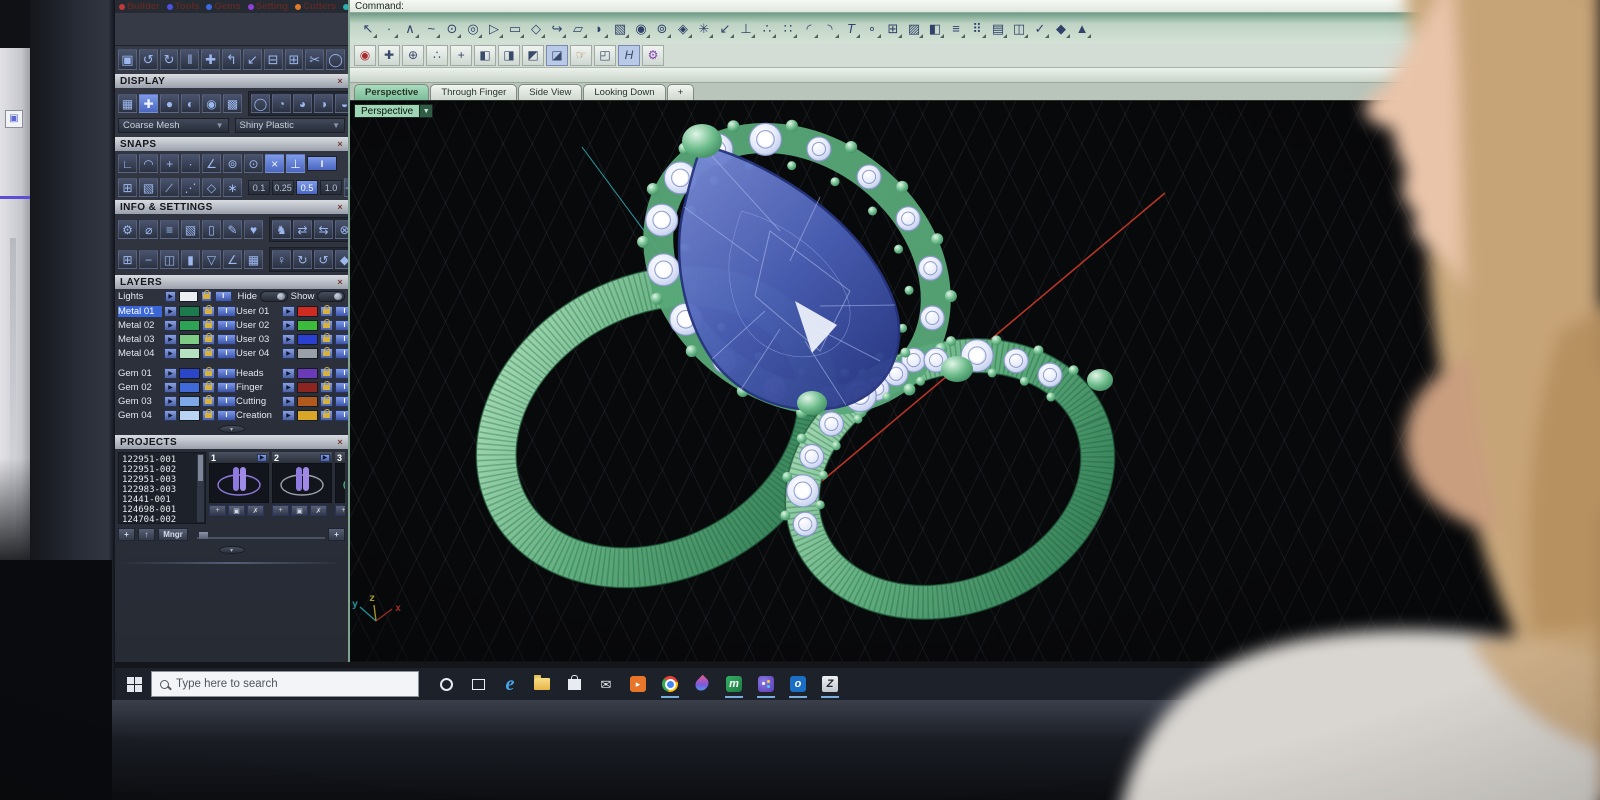  Describe the element at coordinates (127, 103) in the screenshot. I see `grid-display-icon: ▦` at that location.